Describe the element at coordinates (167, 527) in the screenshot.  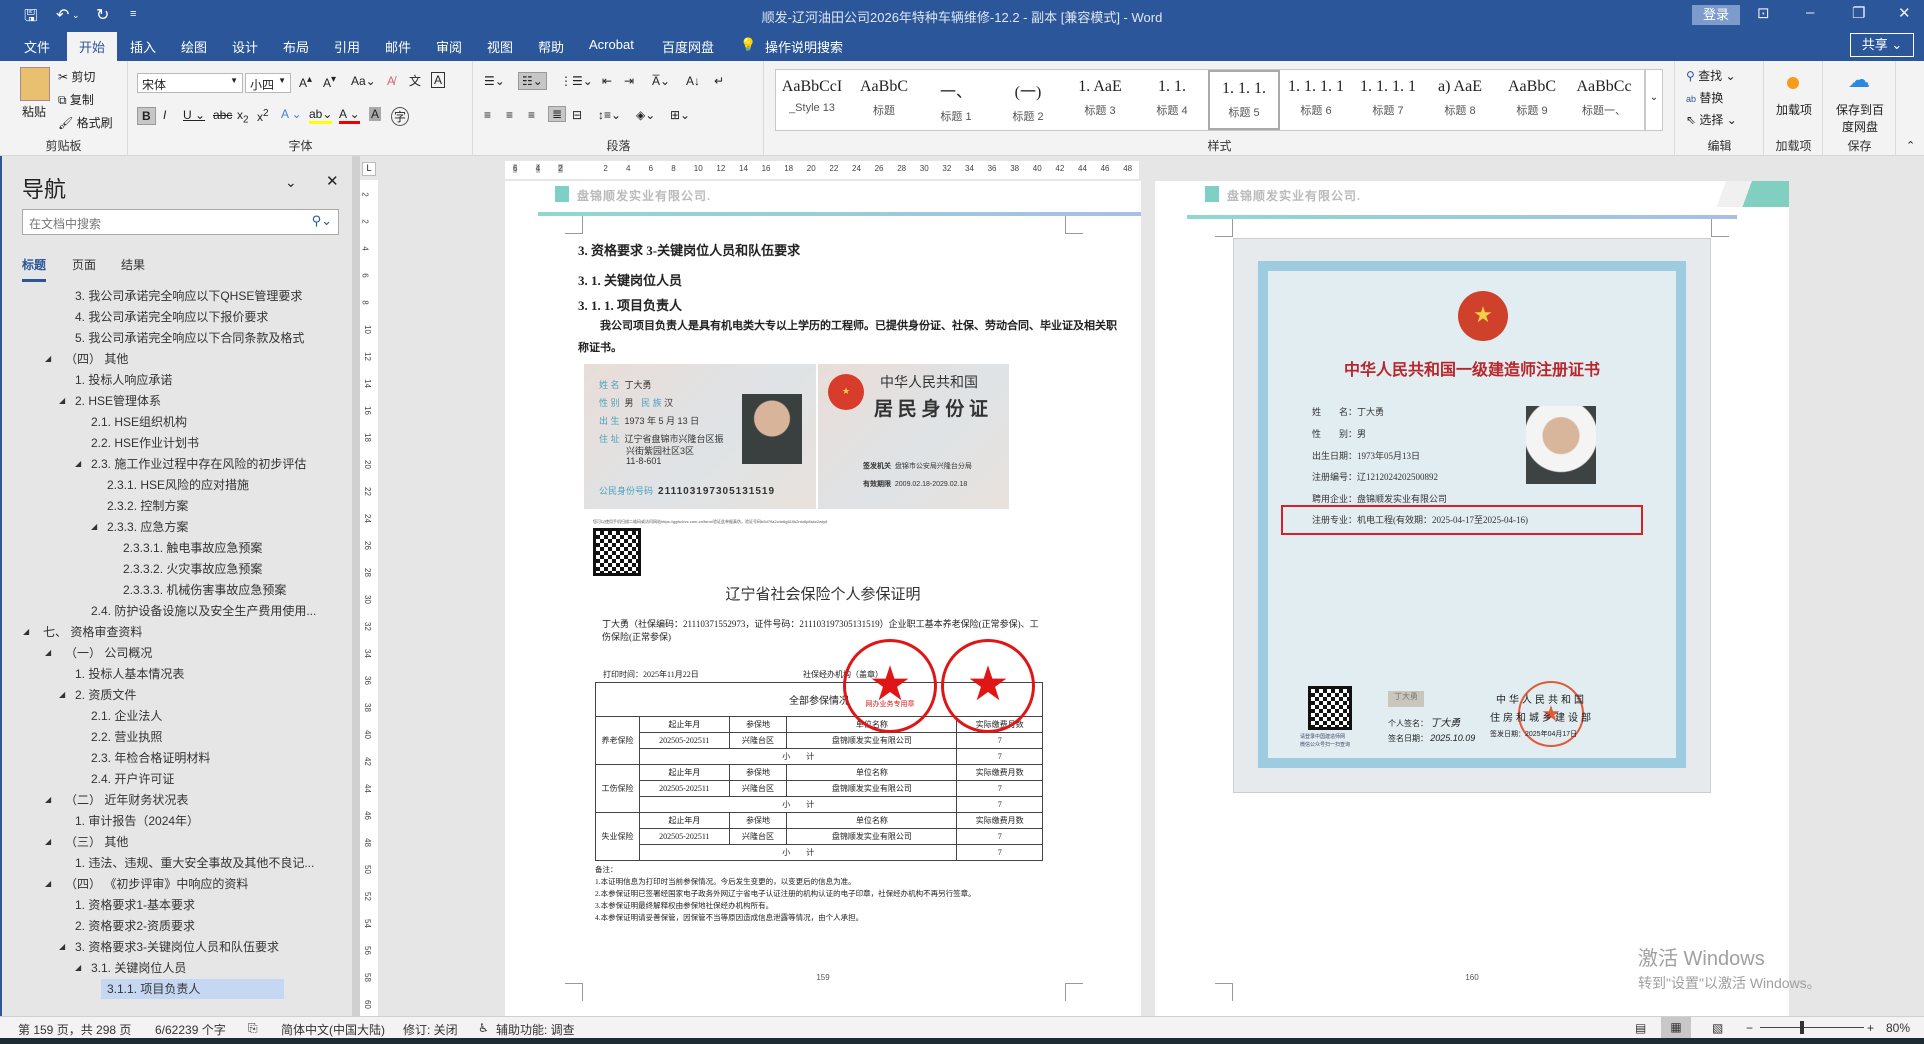
I see `nav-heading-item: ◢ 2.3.3. 应急方案` at that location.